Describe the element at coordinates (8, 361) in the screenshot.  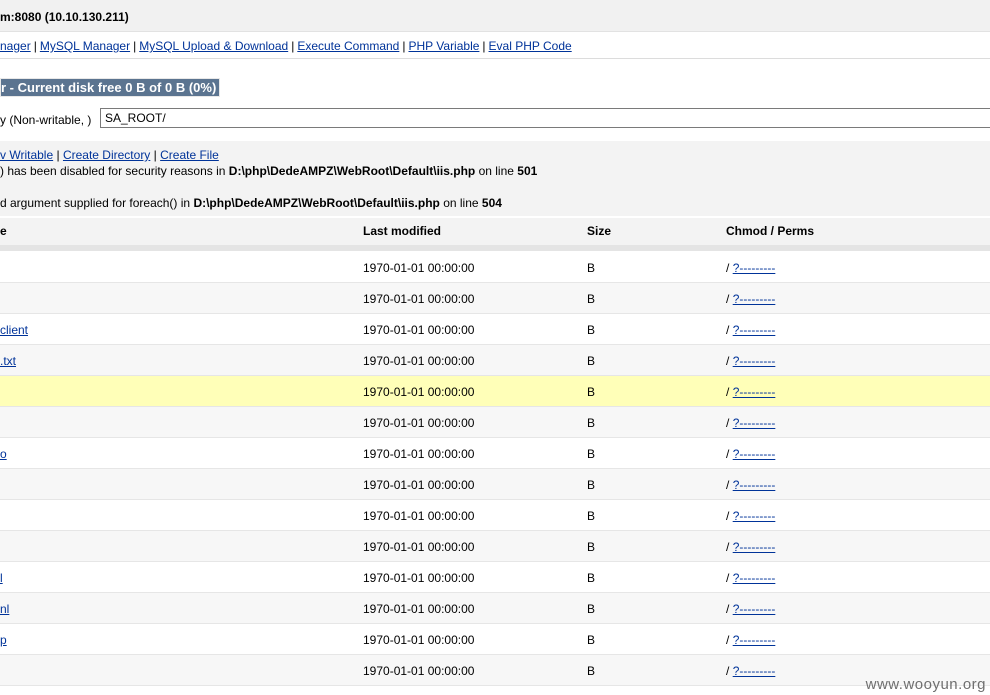
I see `file-name-link: .txt` at that location.